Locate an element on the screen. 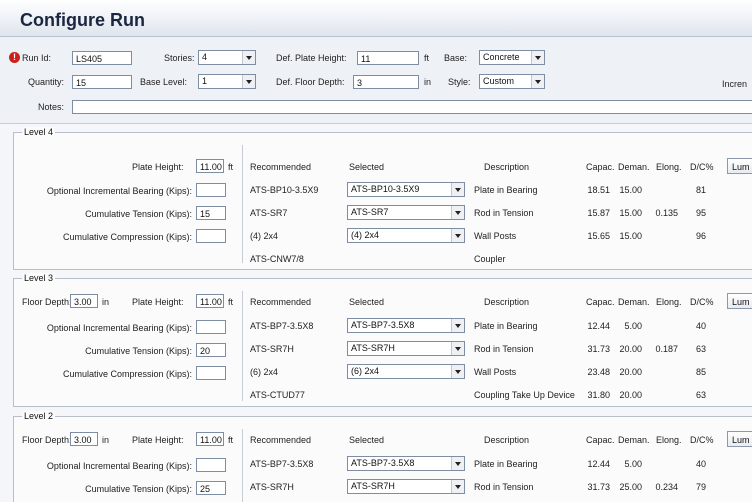 This screenshot has height=502, width=752. description-cell: Wall Posts is located at coordinates (495, 372).